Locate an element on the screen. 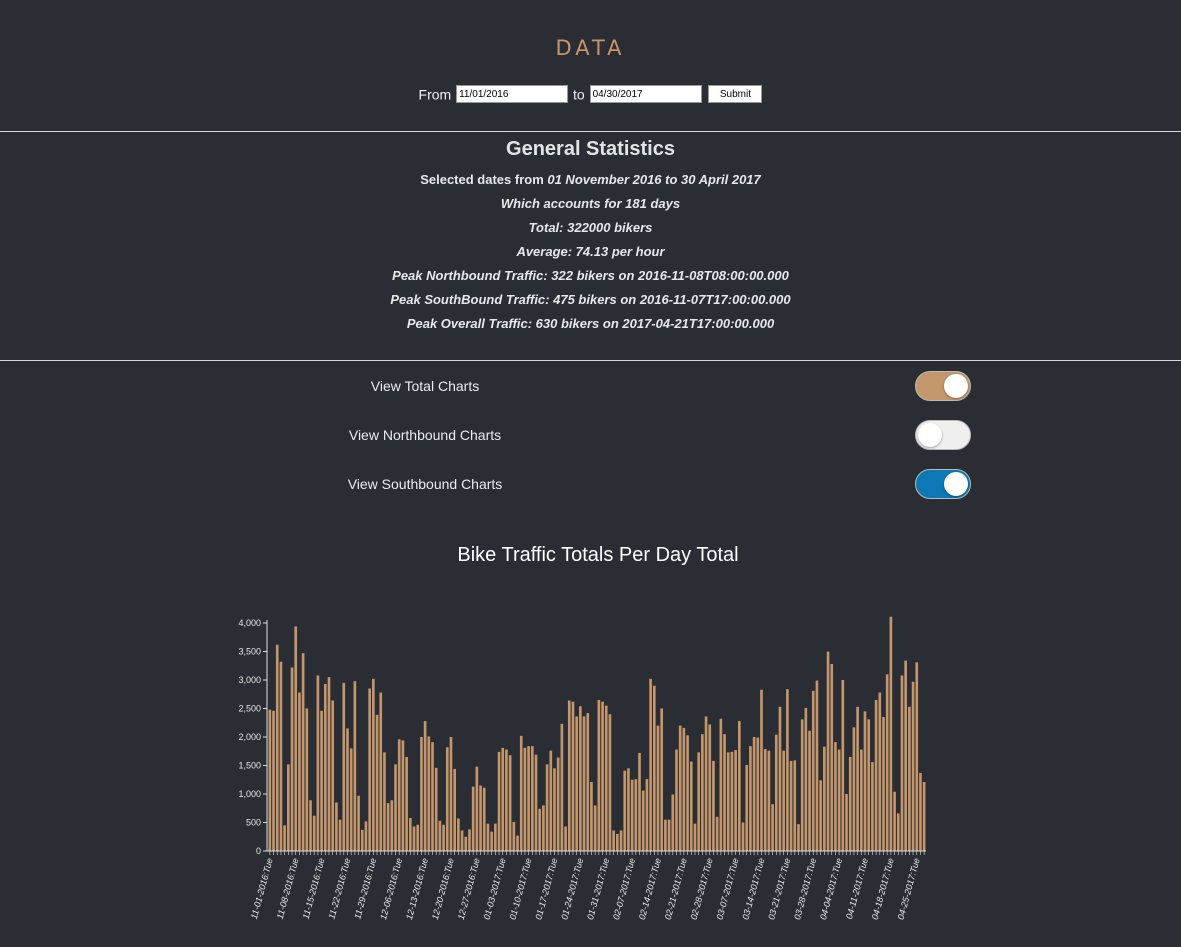  x-tick-label: 11-15-2016:Tue is located at coordinates (314, 888).